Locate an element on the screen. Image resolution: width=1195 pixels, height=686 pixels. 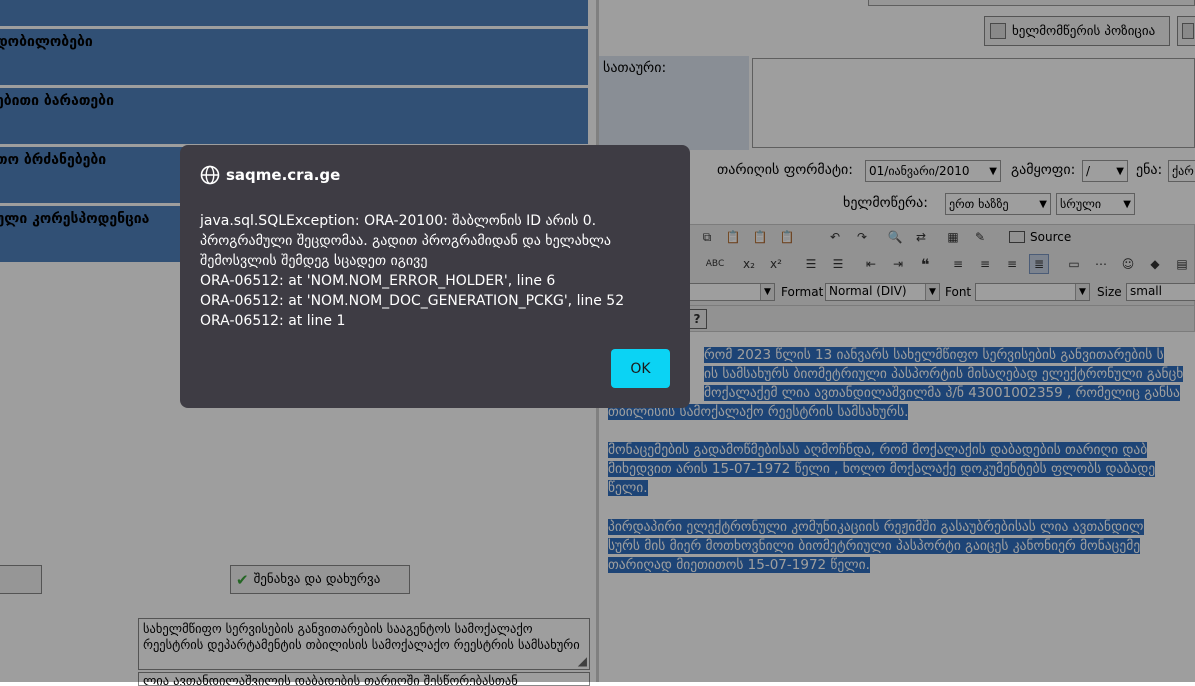
ok-button: OK is located at coordinates (640, 368).